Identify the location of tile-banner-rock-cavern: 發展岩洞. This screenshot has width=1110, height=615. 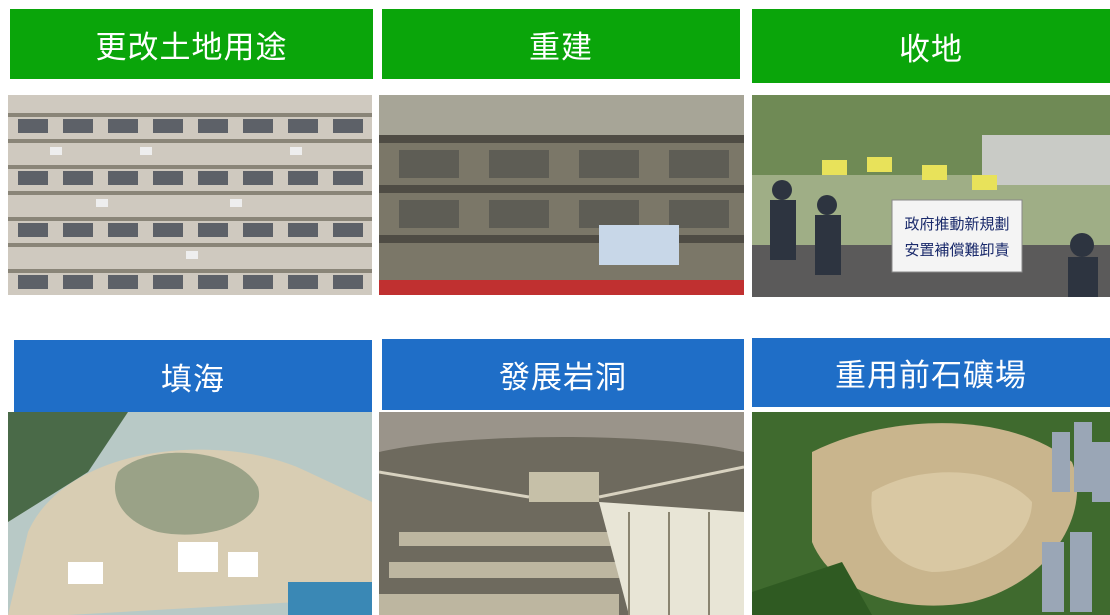
(563, 374).